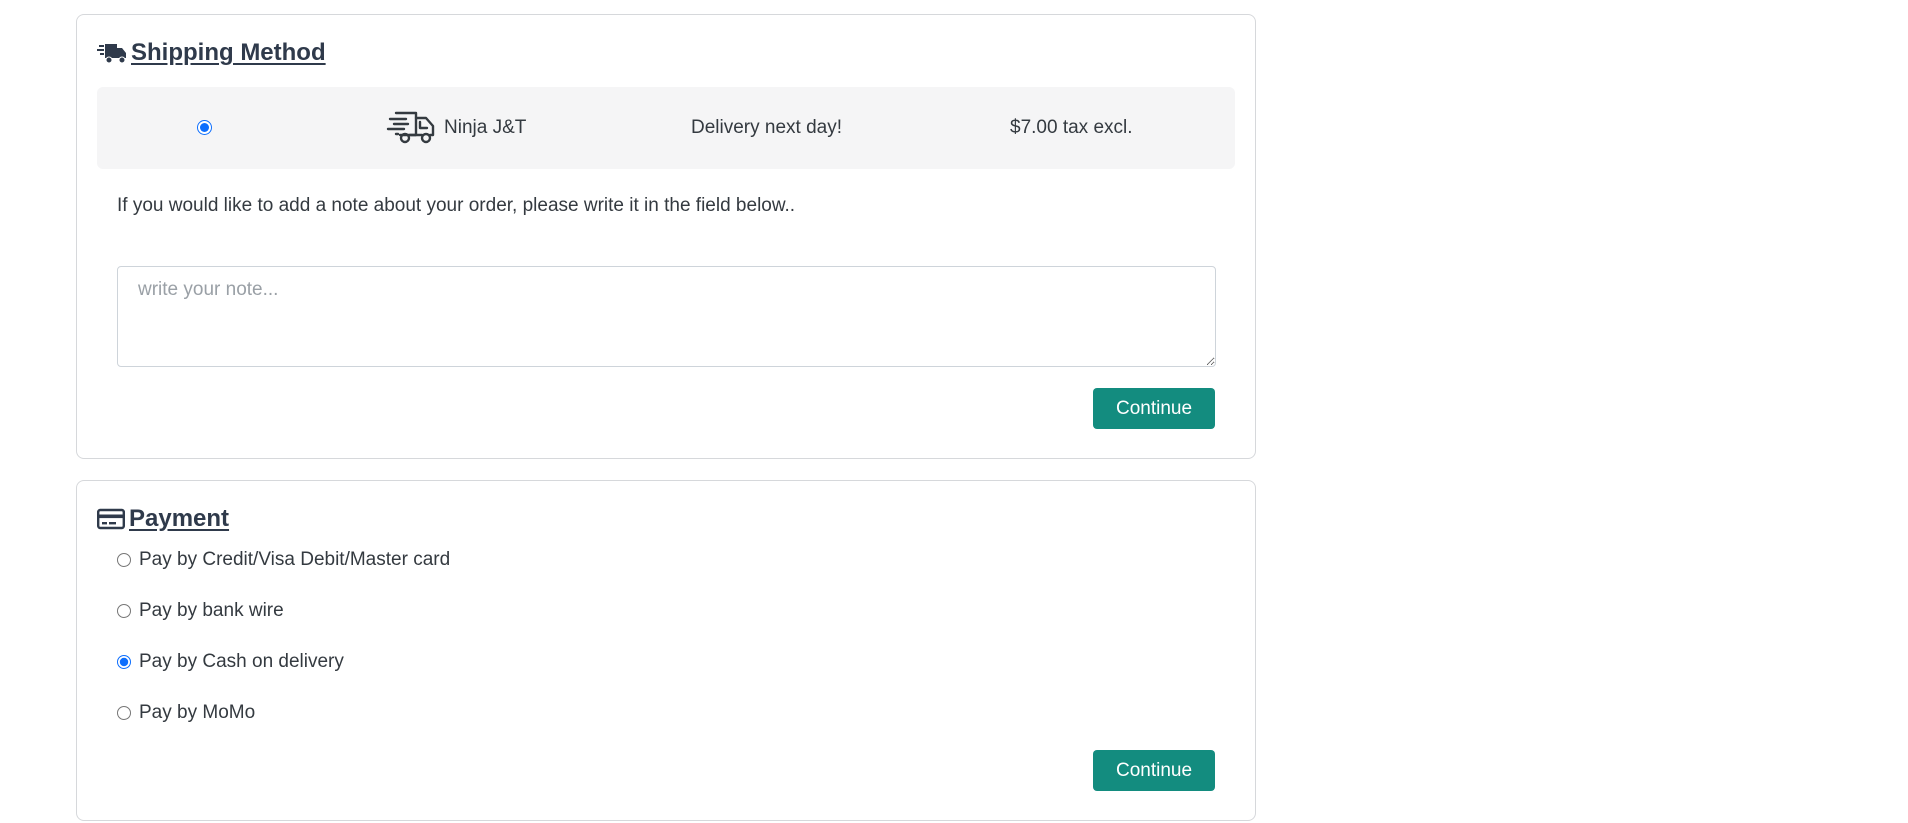  Describe the element at coordinates (767, 127) in the screenshot. I see `carrier-delay: Delivery next day!` at that location.